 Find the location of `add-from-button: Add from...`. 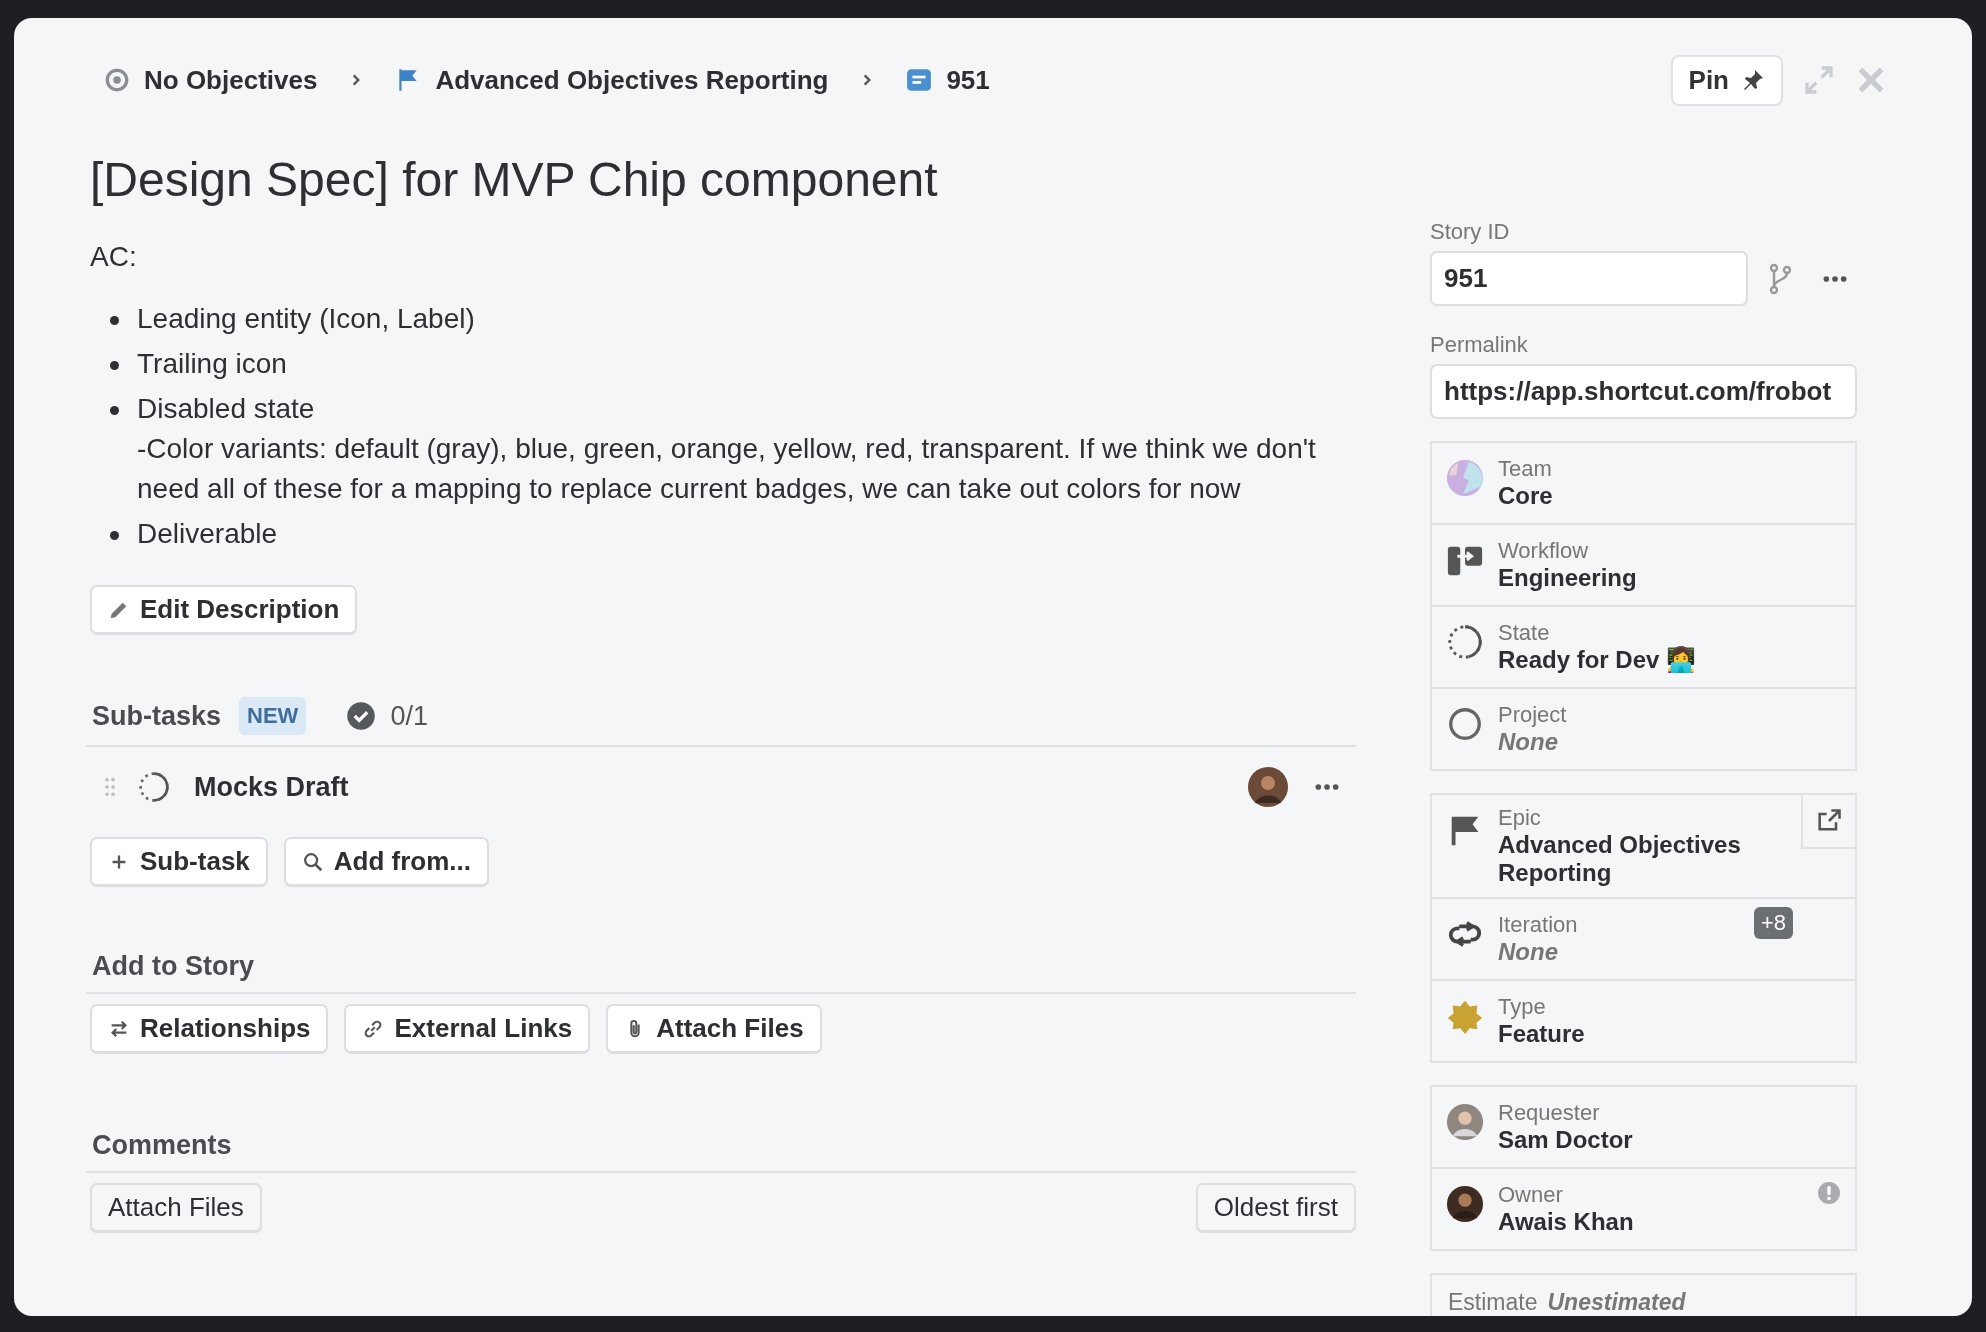

add-from-button: Add from... is located at coordinates (386, 862).